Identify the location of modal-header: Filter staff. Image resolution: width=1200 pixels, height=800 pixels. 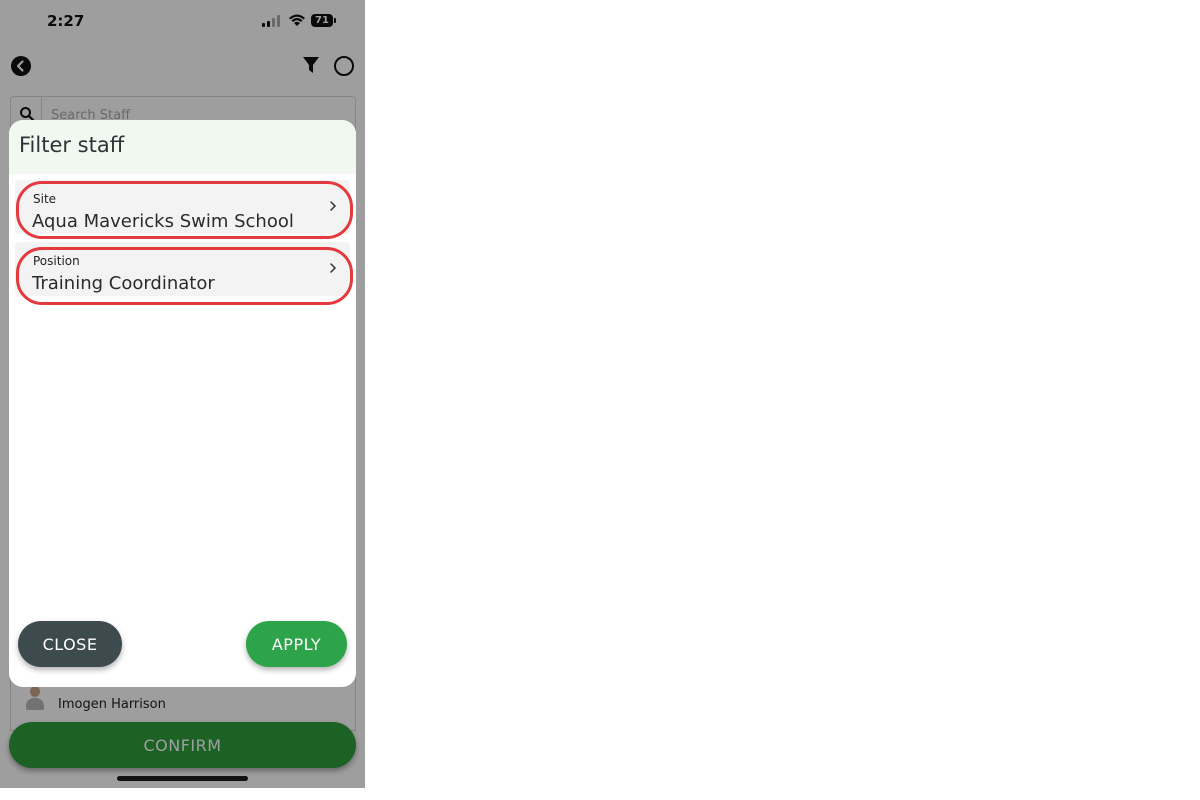
(182, 147).